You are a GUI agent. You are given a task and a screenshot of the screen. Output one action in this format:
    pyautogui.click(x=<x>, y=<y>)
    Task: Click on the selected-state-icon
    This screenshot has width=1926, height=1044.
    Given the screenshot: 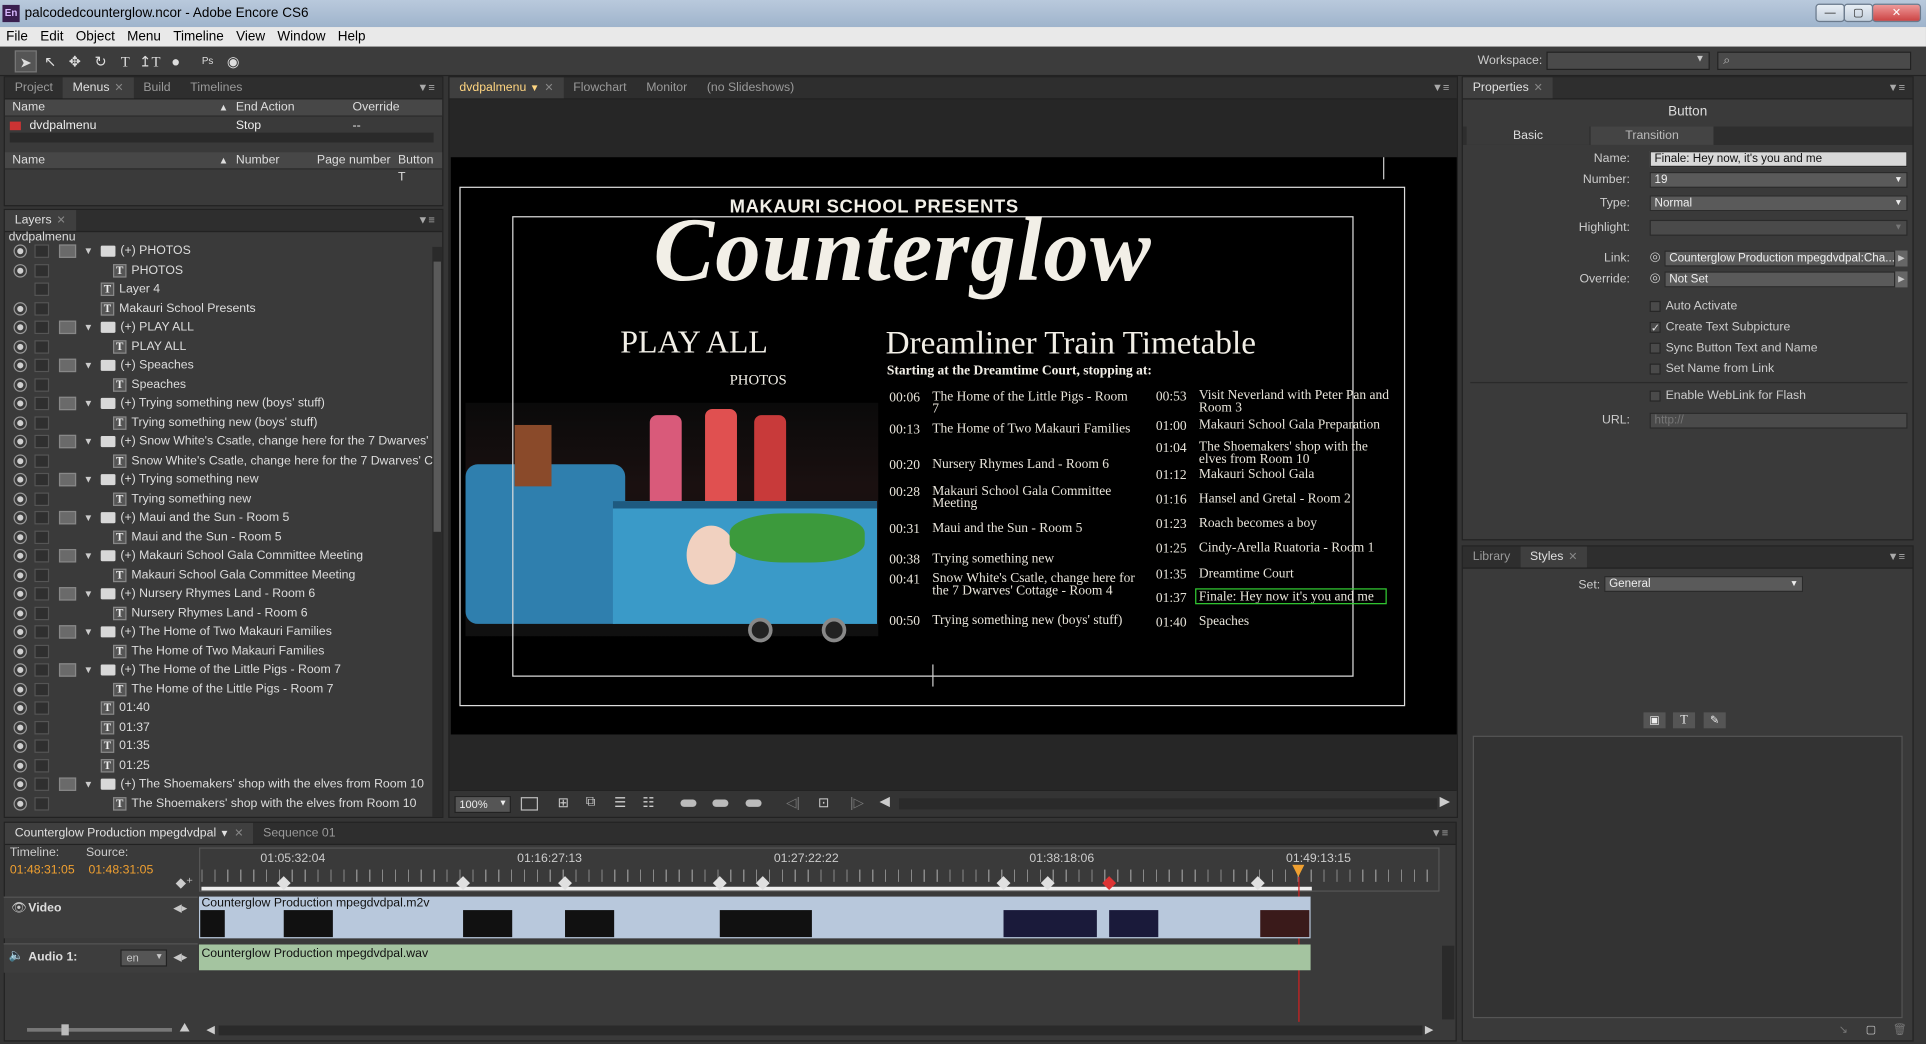 What is the action you would take?
    pyautogui.click(x=688, y=803)
    